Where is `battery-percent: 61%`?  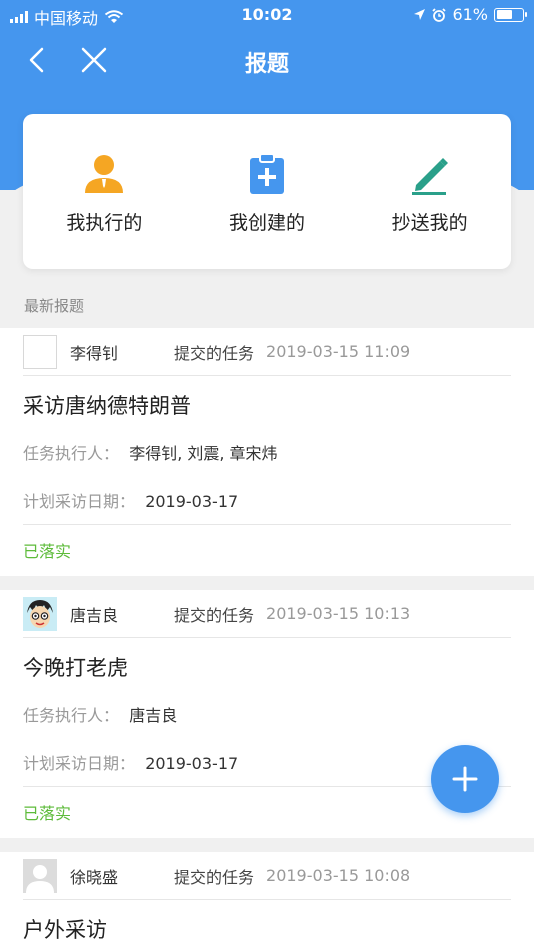
battery-percent: 61% is located at coordinates (470, 14).